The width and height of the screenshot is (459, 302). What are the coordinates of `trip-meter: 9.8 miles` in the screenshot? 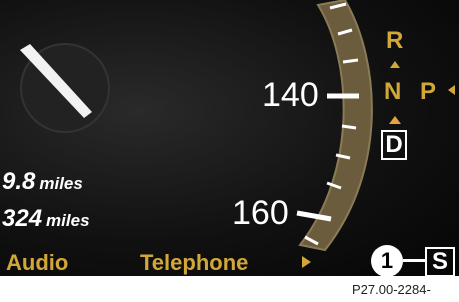 It's located at (42, 182).